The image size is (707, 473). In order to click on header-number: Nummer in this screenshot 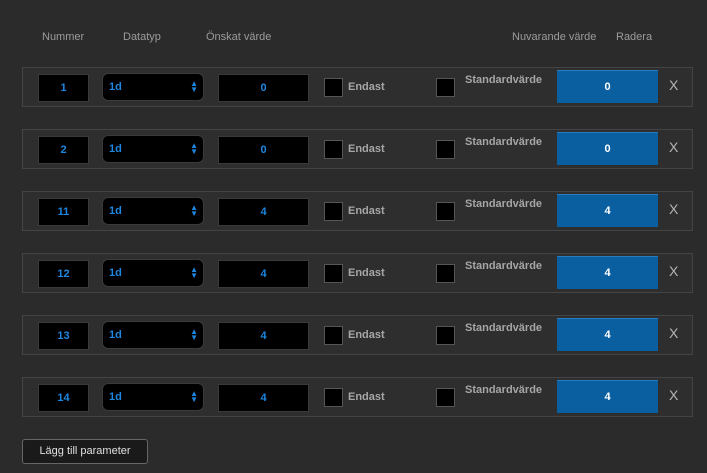, I will do `click(63, 37)`.